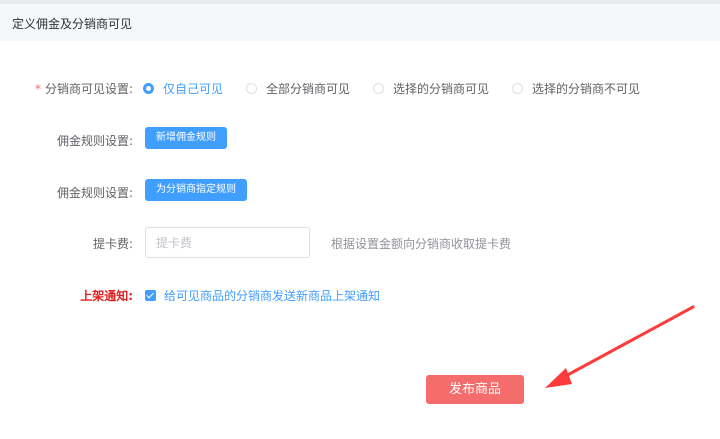 Image resolution: width=720 pixels, height=439 pixels. What do you see at coordinates (360, 22) in the screenshot?
I see `section-header: 定义佣金及分销商可见` at bounding box center [360, 22].